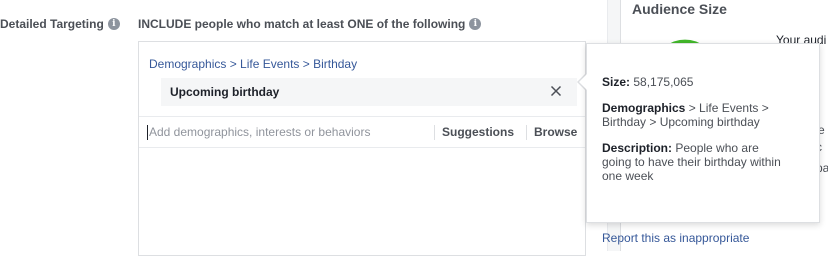  I want to click on detailed-targeting-label: Detailed Targeting i, so click(60, 24).